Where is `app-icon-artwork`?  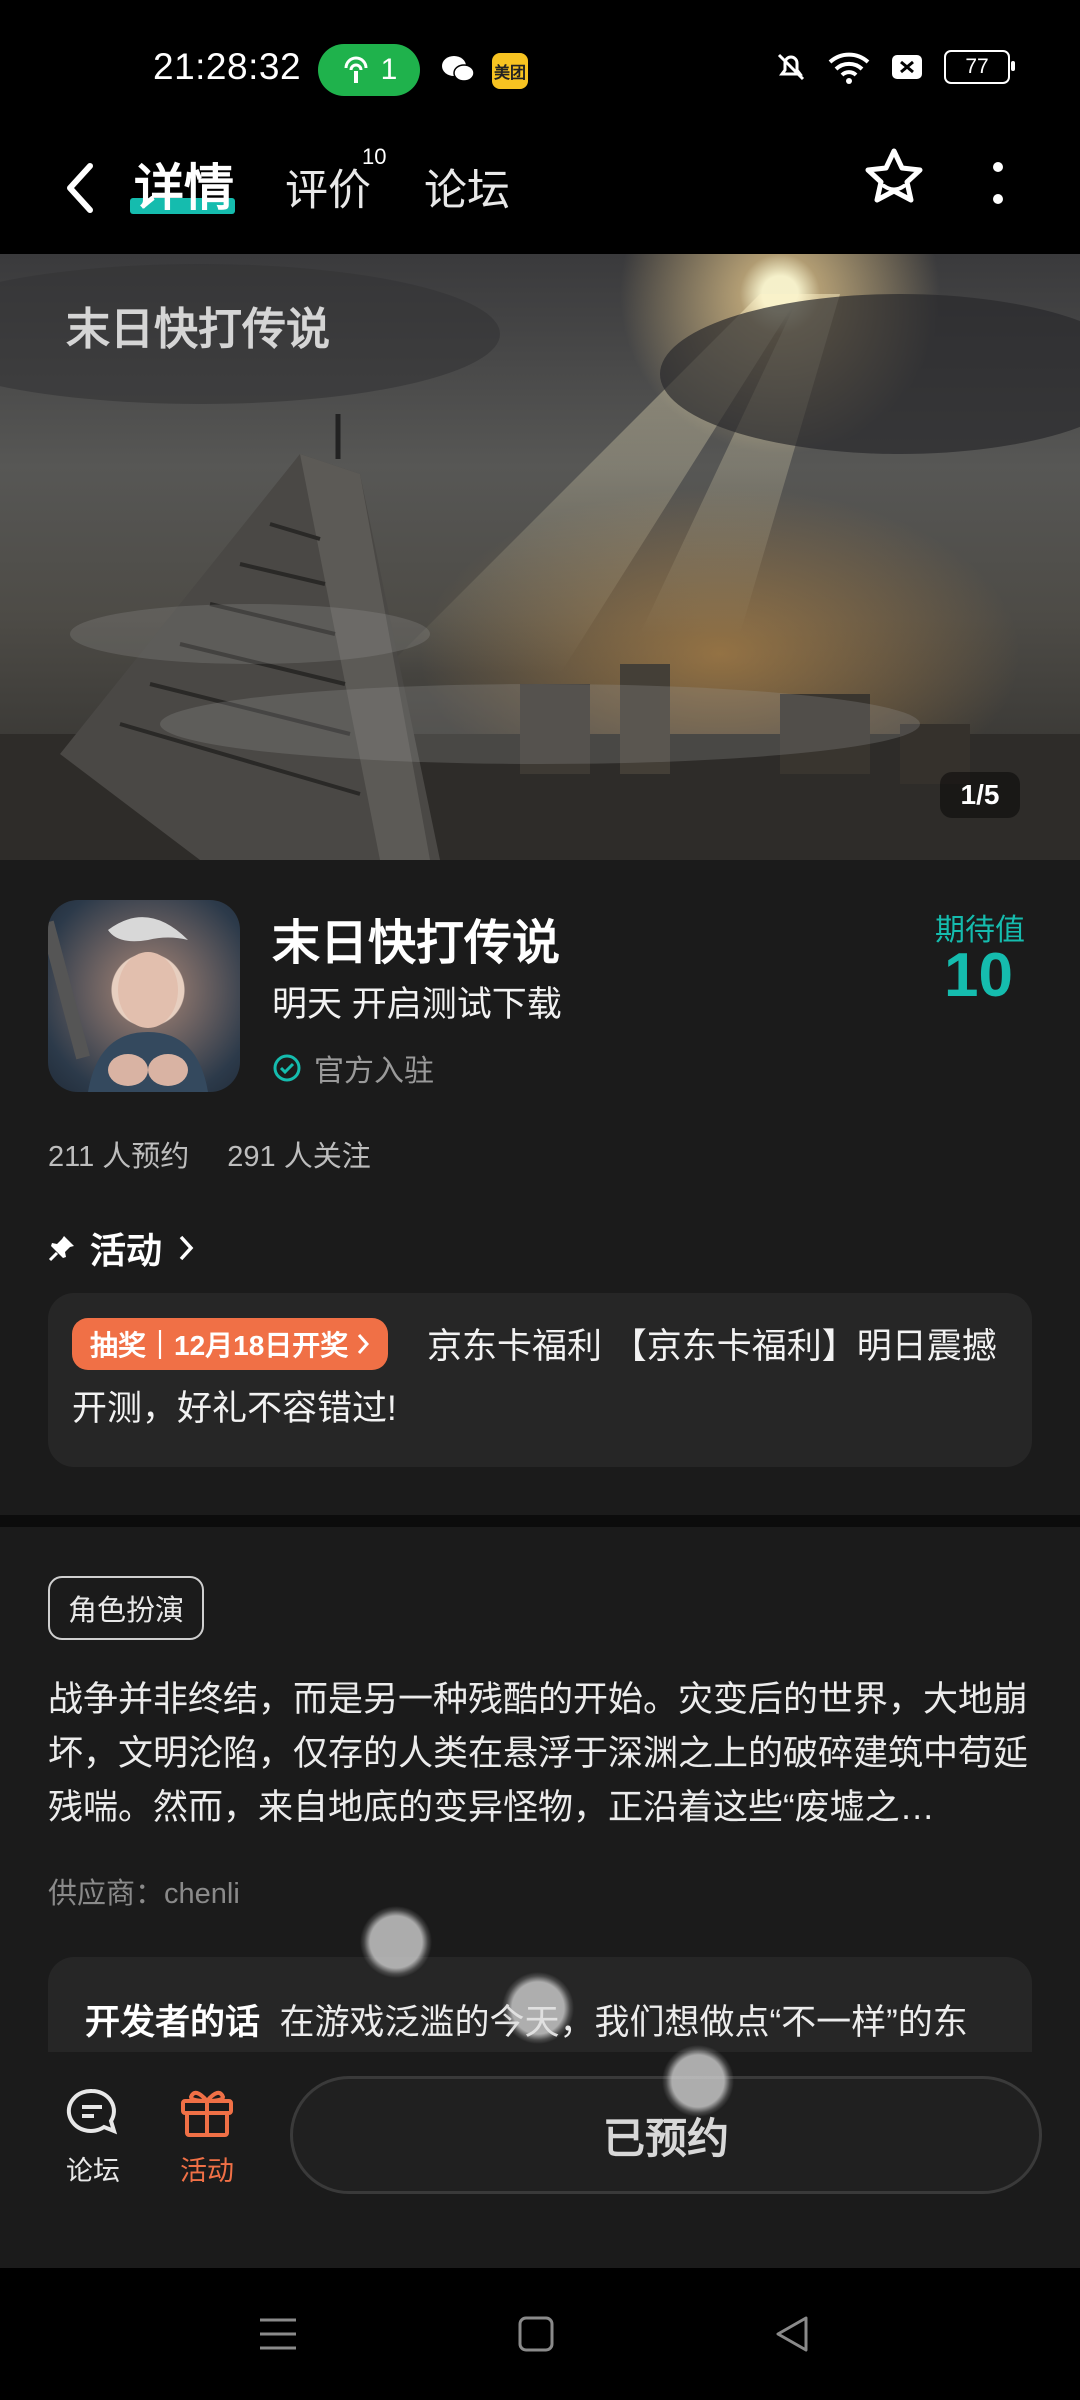 app-icon-artwork is located at coordinates (128, 1004).